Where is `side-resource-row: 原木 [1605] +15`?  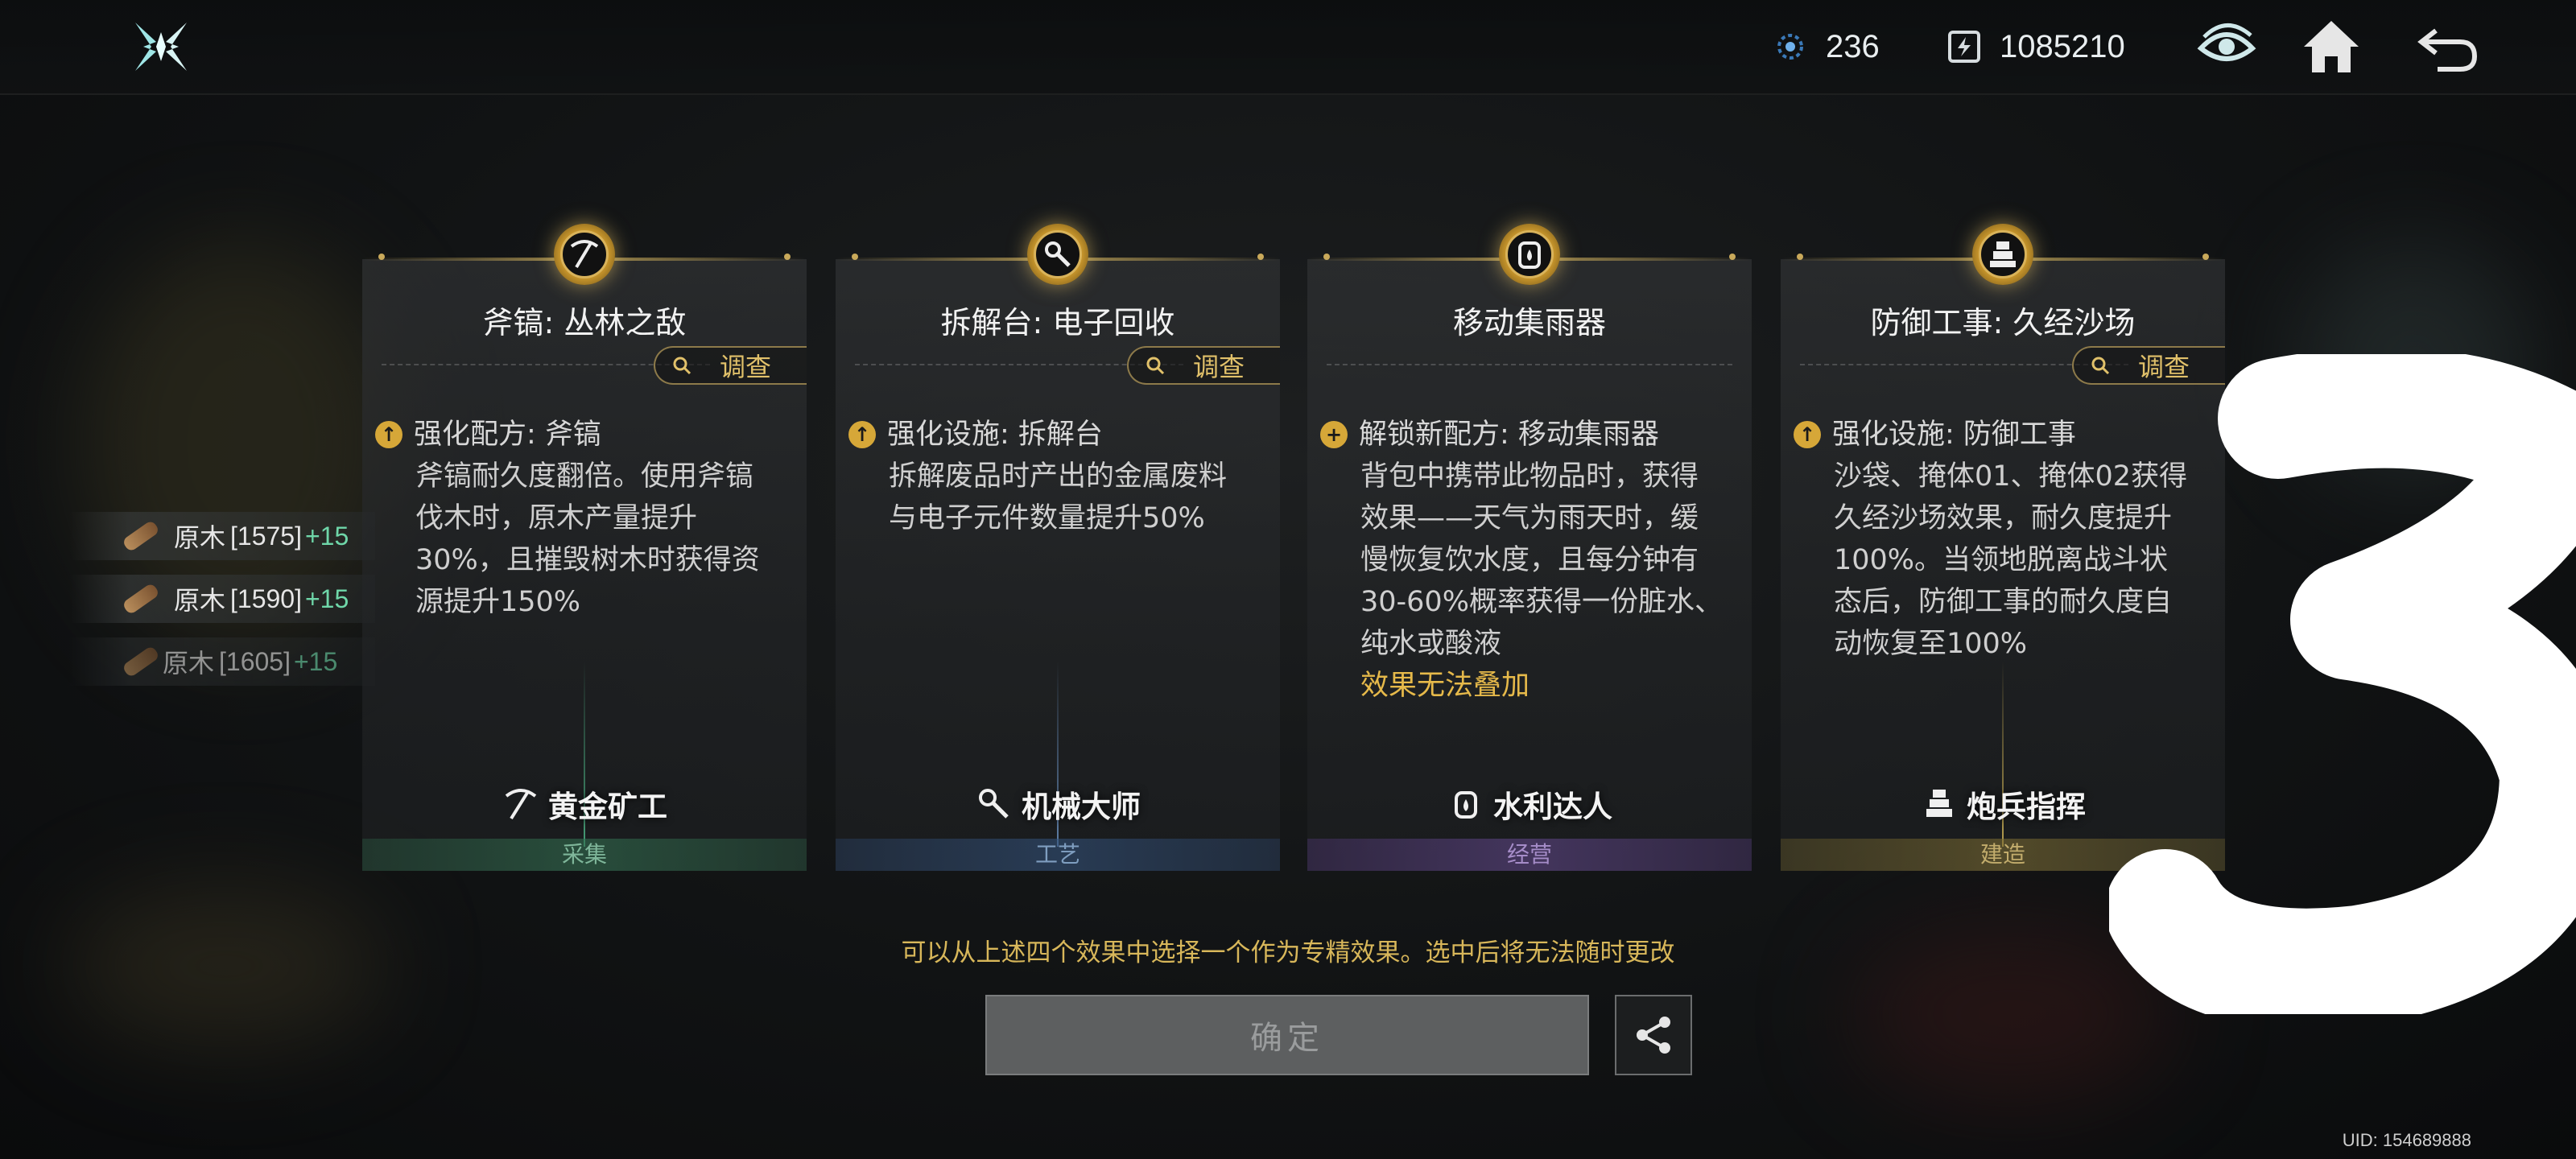 side-resource-row: 原木 [1605] +15 is located at coordinates (222, 661).